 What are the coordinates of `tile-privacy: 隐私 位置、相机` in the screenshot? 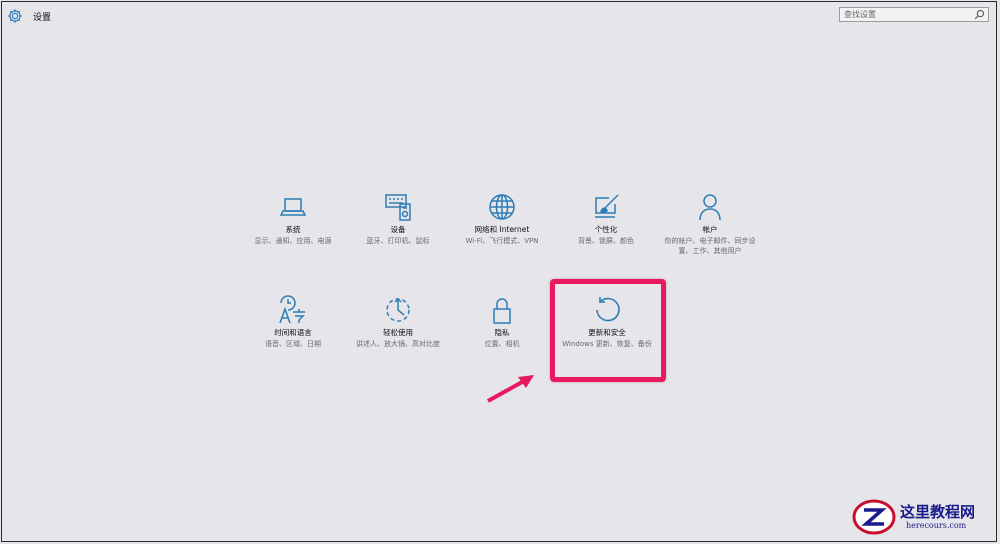 It's located at (502, 322).